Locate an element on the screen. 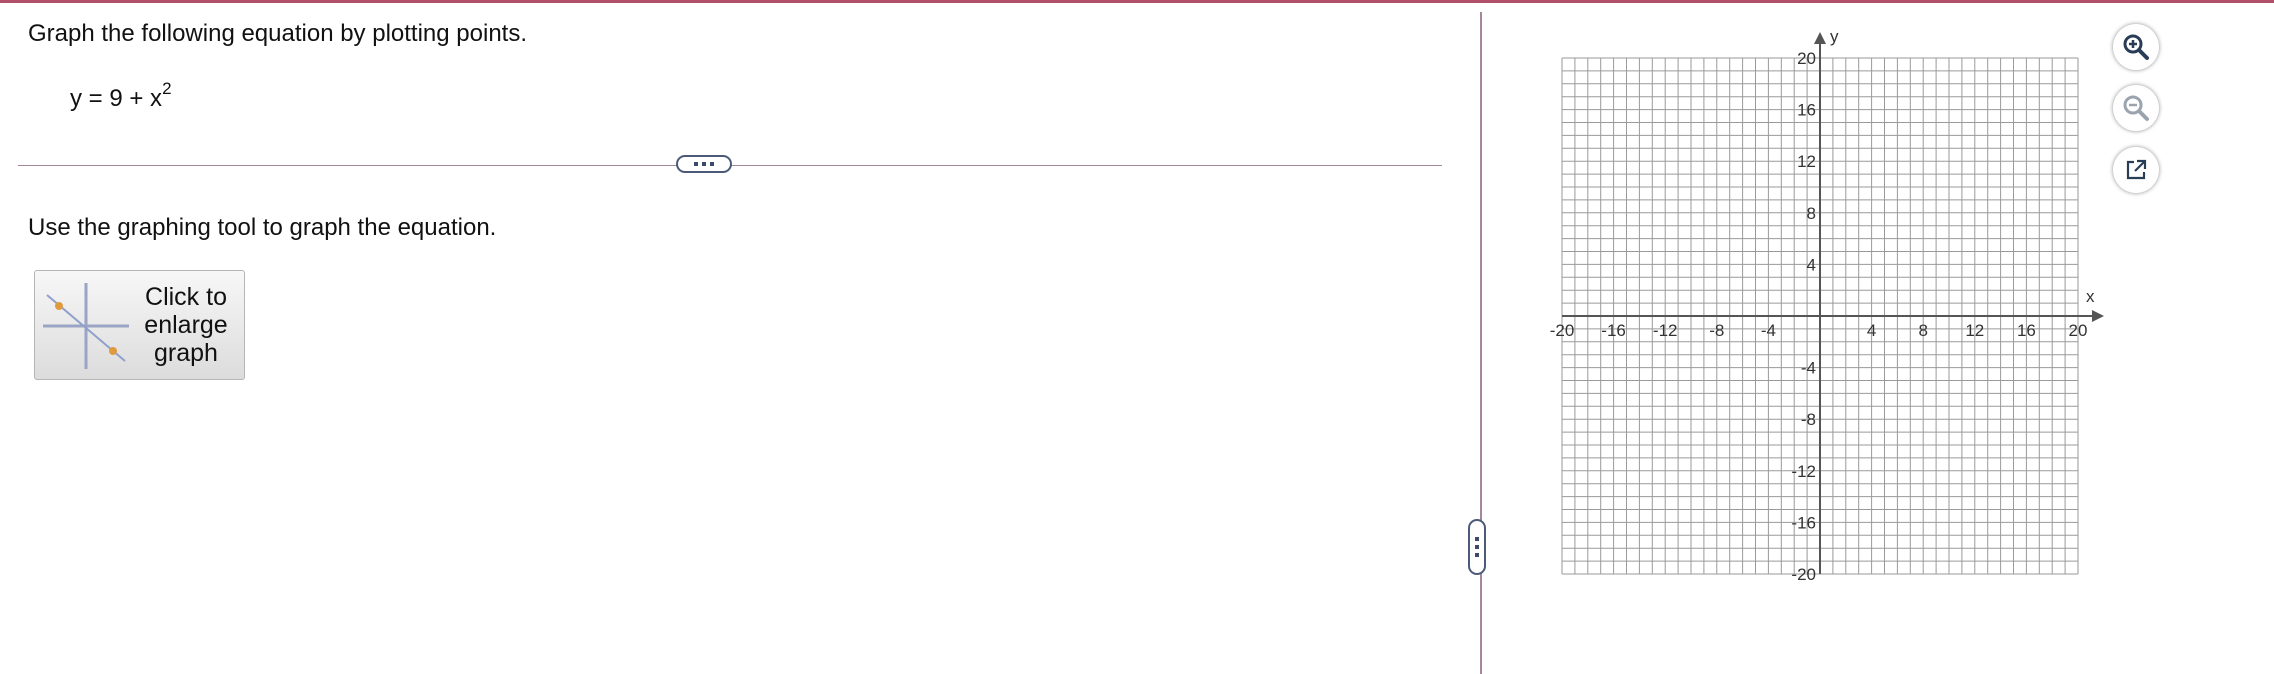 The width and height of the screenshot is (2274, 674). y-axis-label: y is located at coordinates (1834, 36).